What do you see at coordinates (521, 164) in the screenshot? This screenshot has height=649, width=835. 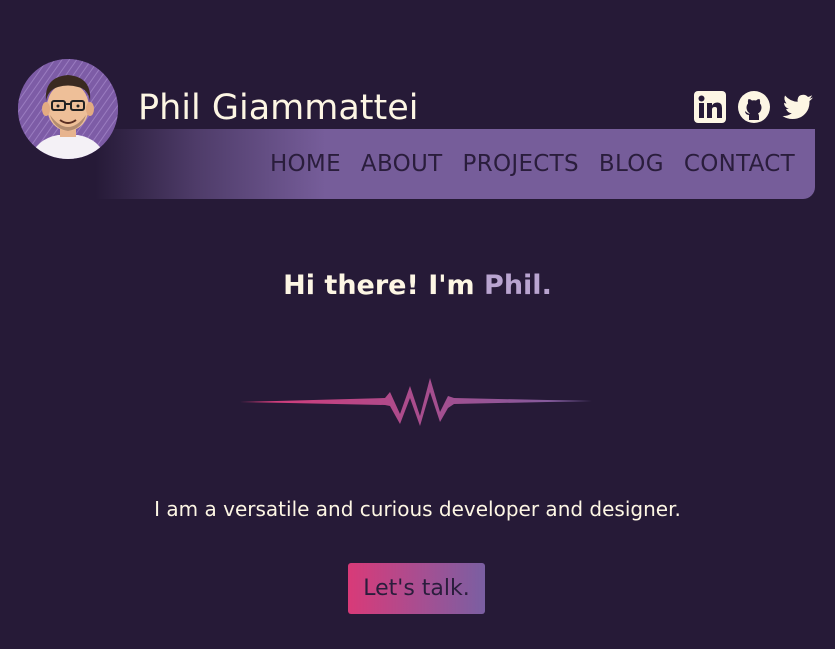 I see `nav-item-projects: PROJECTS` at bounding box center [521, 164].